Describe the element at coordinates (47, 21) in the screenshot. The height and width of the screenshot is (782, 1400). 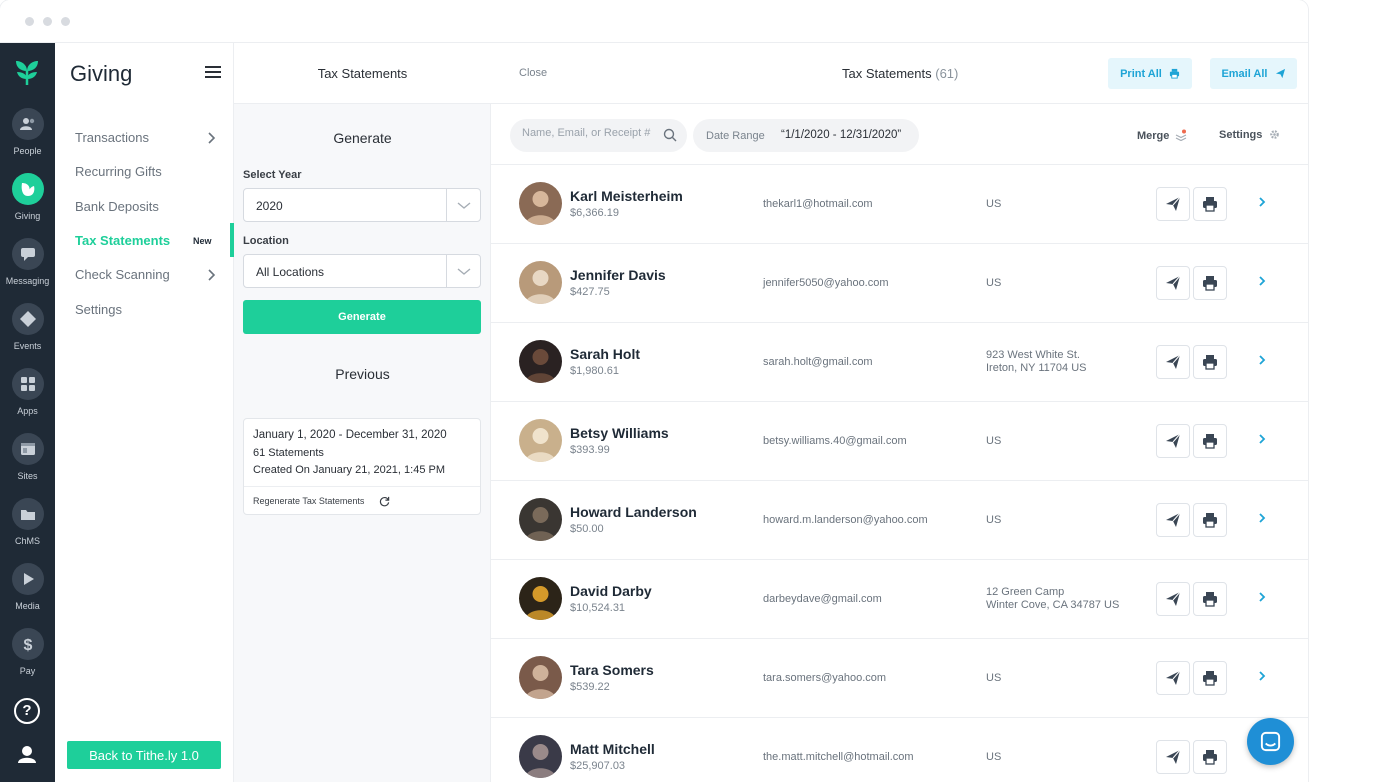
I see `window-dot-minimize` at that location.